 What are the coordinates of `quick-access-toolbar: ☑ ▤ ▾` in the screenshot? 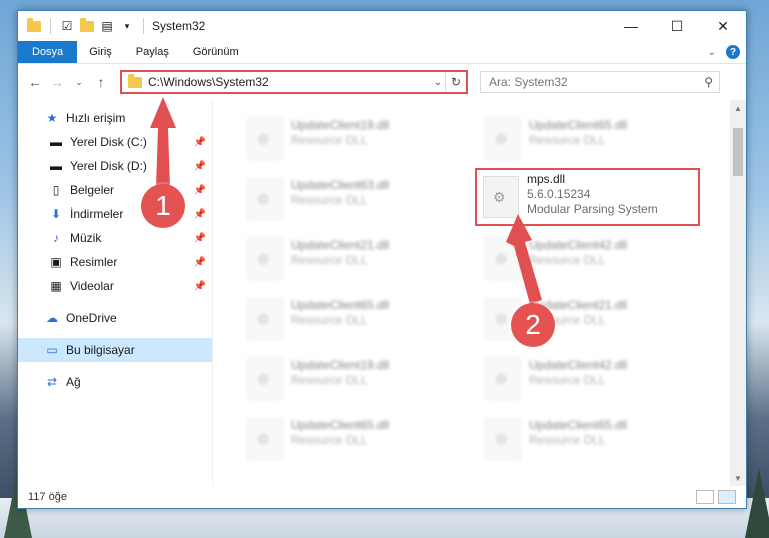 It's located at (83, 25).